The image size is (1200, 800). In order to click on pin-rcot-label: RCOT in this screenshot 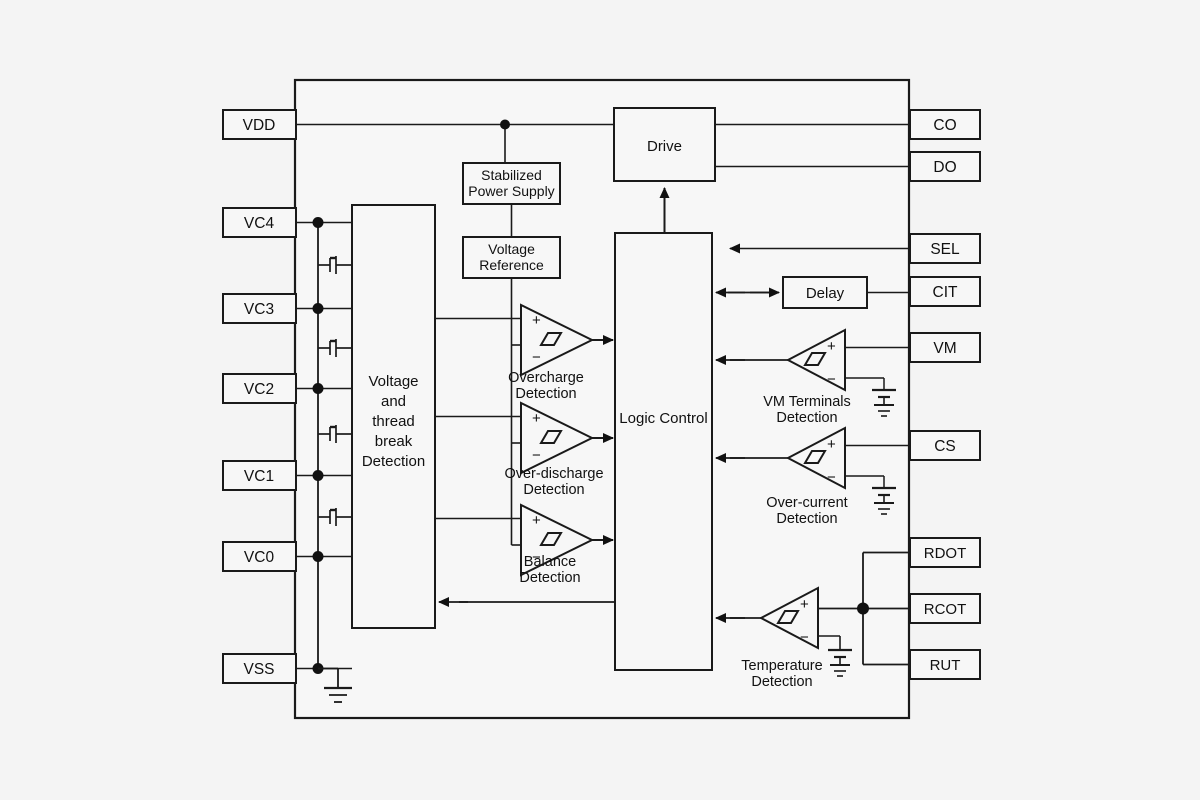, I will do `click(945, 609)`.